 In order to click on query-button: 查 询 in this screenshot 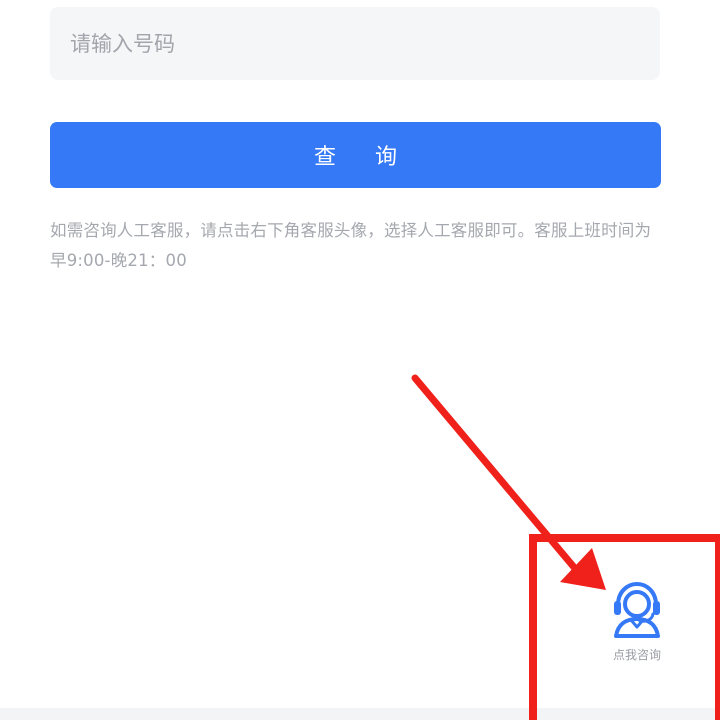, I will do `click(355, 155)`.